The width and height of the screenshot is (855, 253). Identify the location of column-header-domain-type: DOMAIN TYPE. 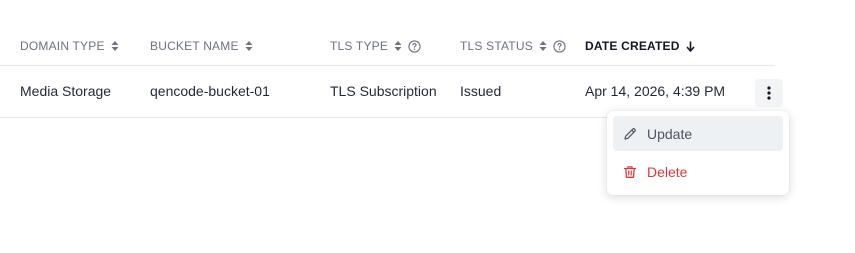
(69, 46).